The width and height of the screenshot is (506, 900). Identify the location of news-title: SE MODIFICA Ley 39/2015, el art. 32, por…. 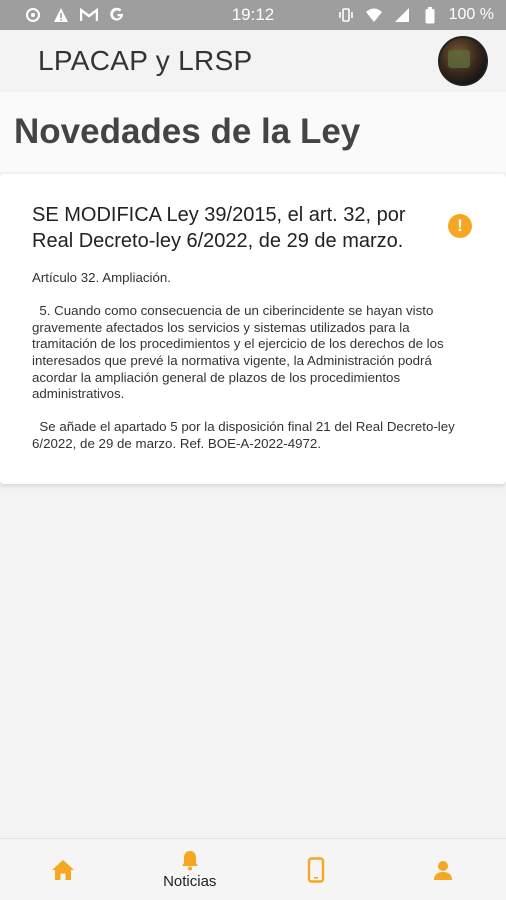
(219, 228).